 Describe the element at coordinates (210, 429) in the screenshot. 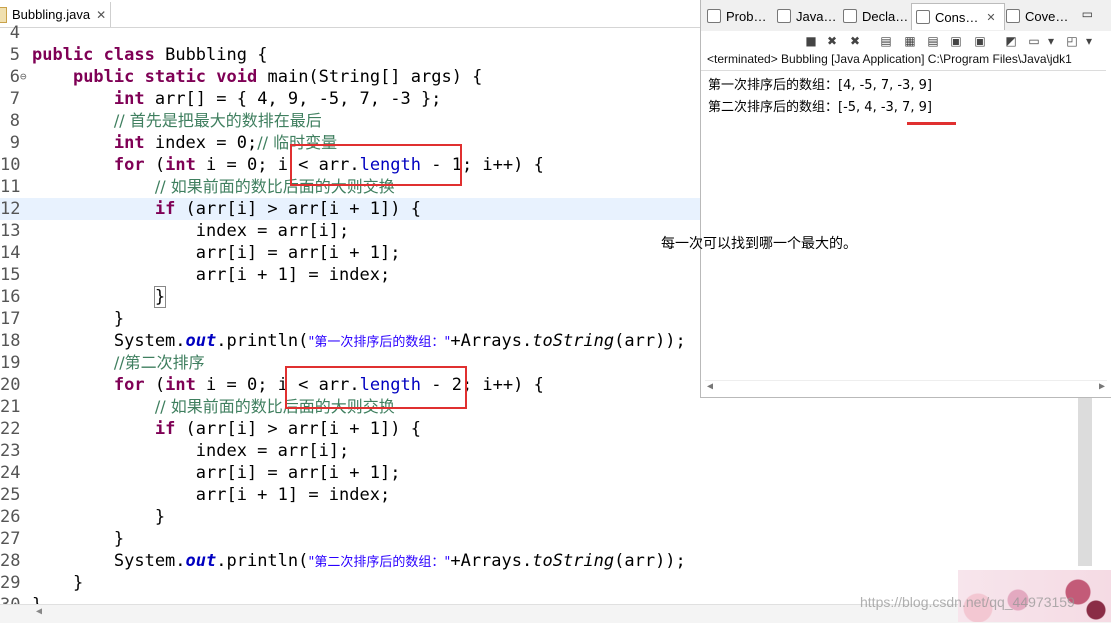

I see `code-line: 22 if (arr[i] > arr[i + 1]) {` at that location.